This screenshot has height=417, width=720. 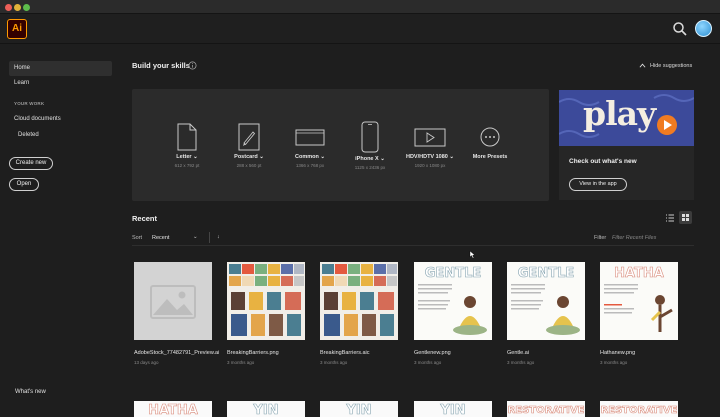 I want to click on close-window-button, so click(x=8, y=7).